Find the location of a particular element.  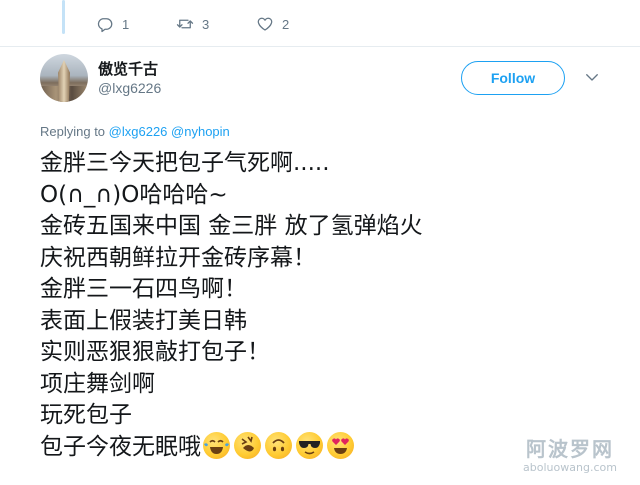

author-display-name: 傲览千古 is located at coordinates (128, 68).